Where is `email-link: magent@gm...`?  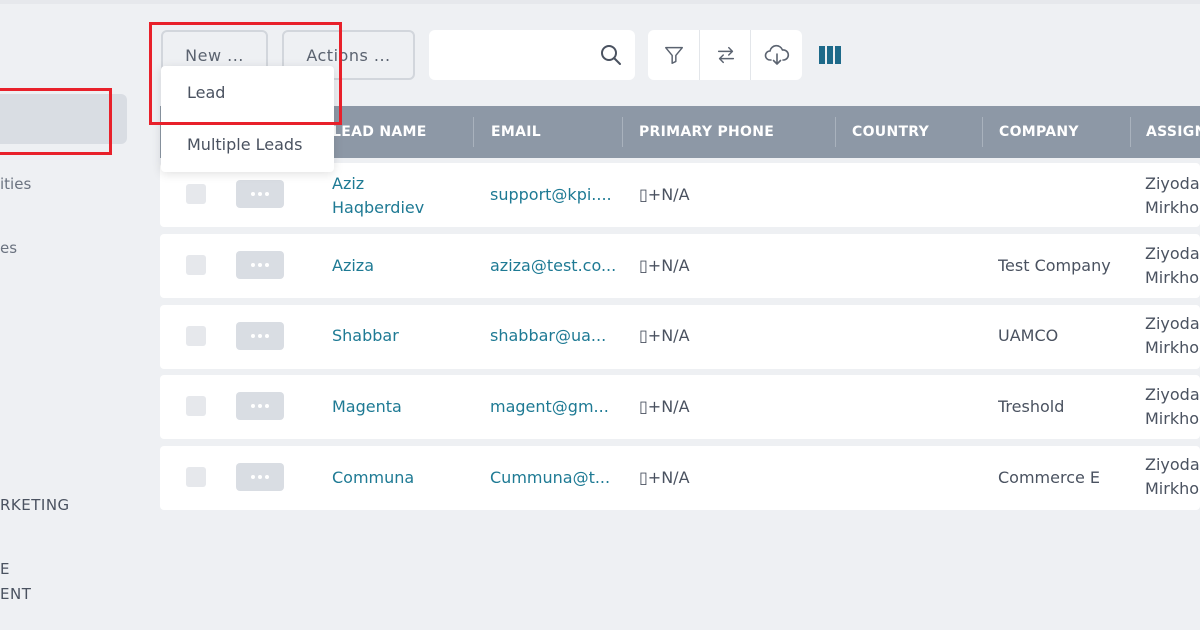 email-link: magent@gm... is located at coordinates (554, 406).